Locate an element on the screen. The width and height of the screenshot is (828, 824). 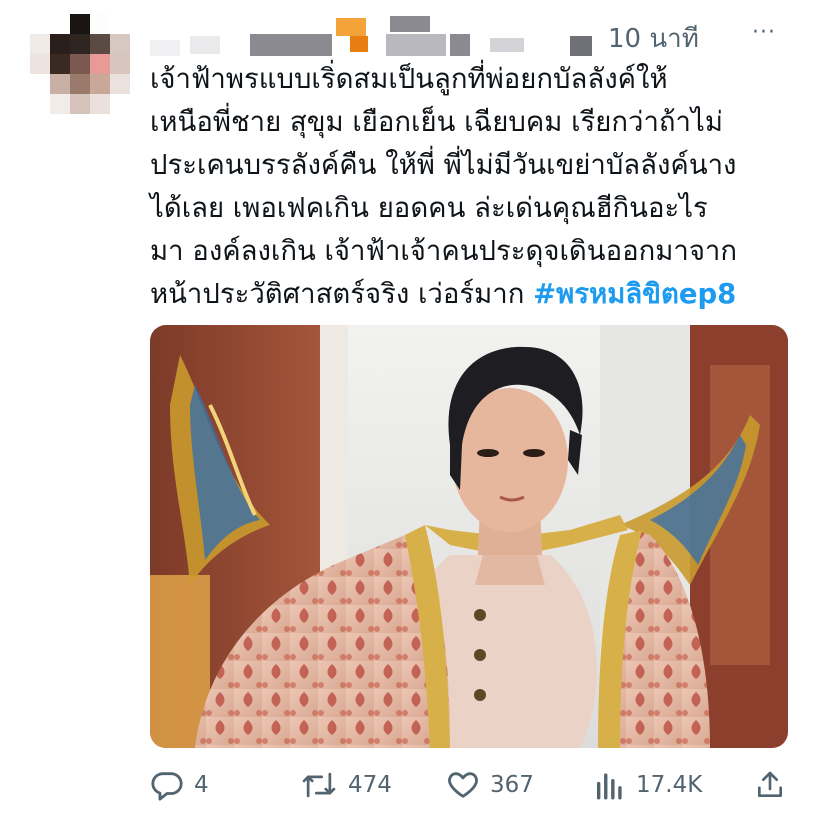
reply-icon is located at coordinates (167, 785).